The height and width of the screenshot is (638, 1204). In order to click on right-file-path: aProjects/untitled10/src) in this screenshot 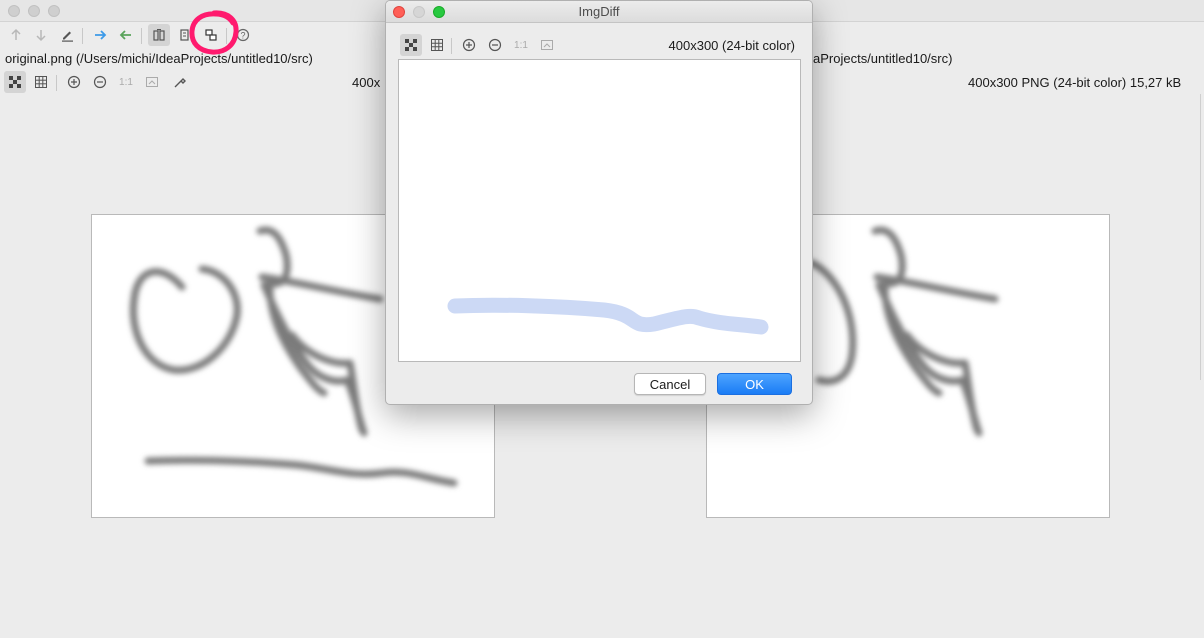, I will do `click(883, 58)`.